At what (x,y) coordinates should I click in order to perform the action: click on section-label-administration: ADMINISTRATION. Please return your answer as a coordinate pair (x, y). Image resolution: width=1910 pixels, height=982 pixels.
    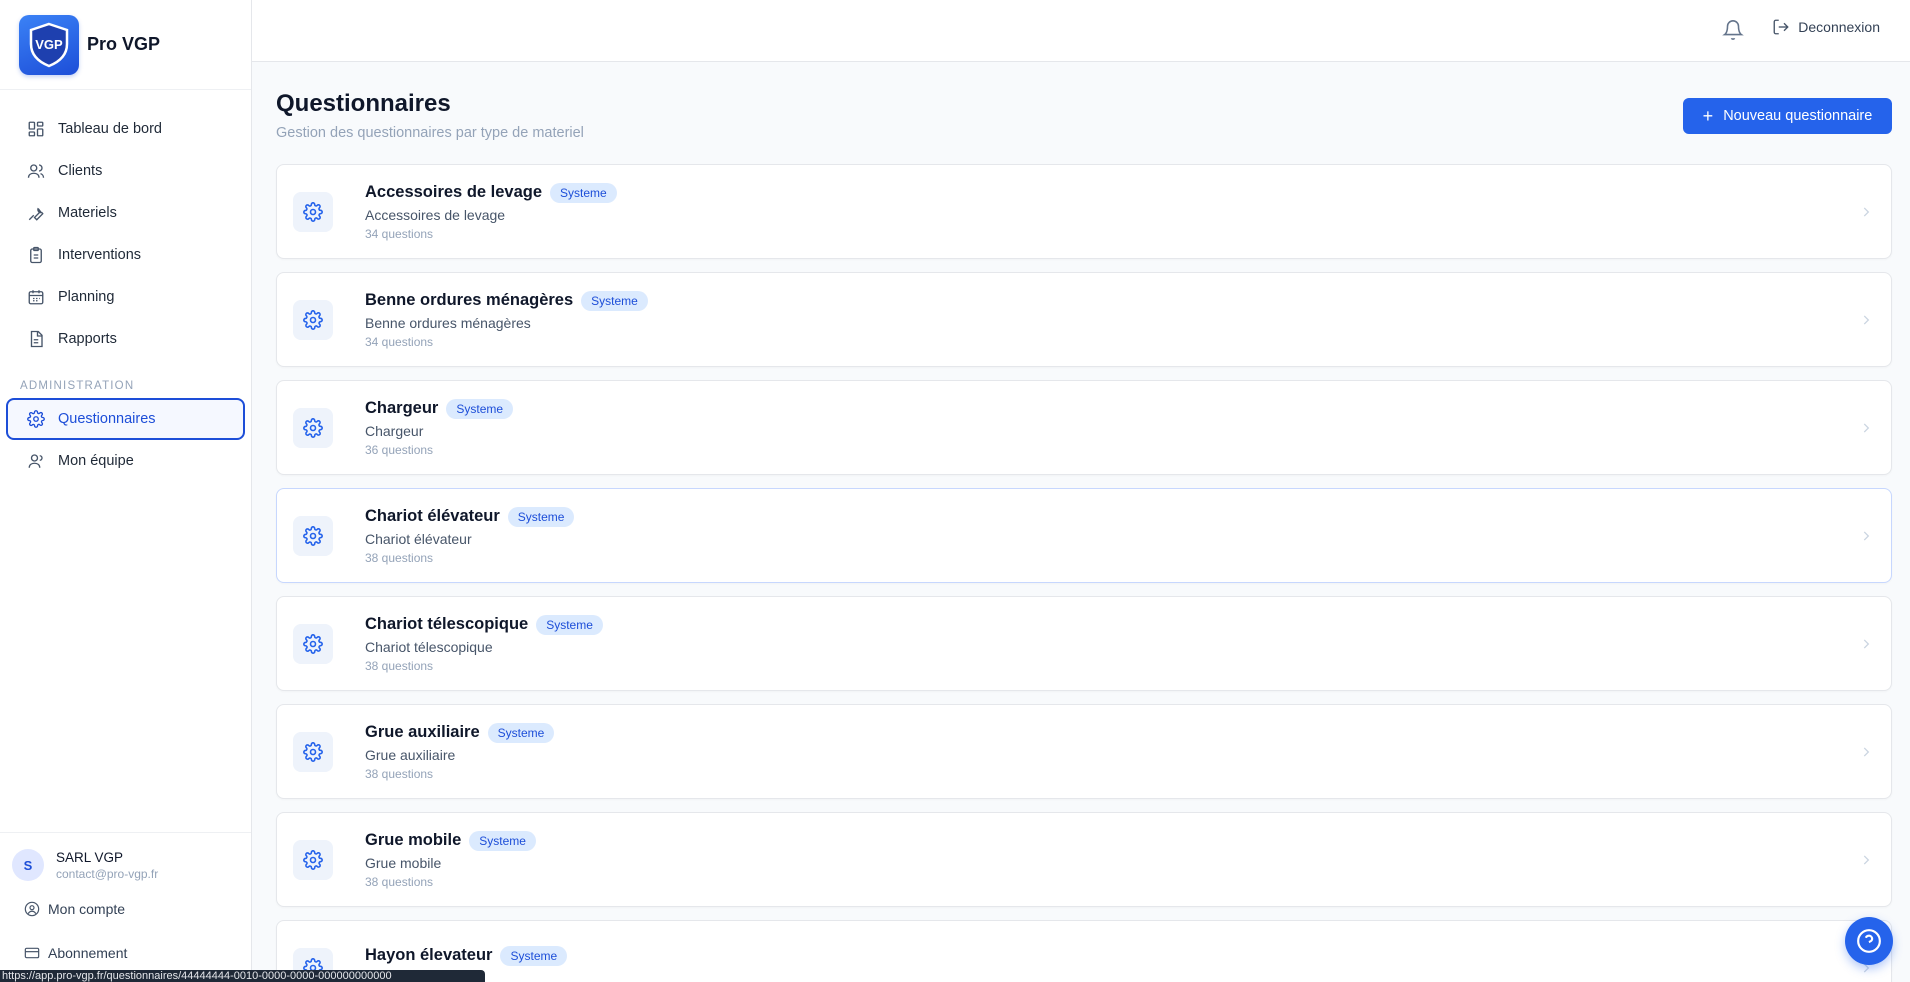
    Looking at the image, I should click on (77, 386).